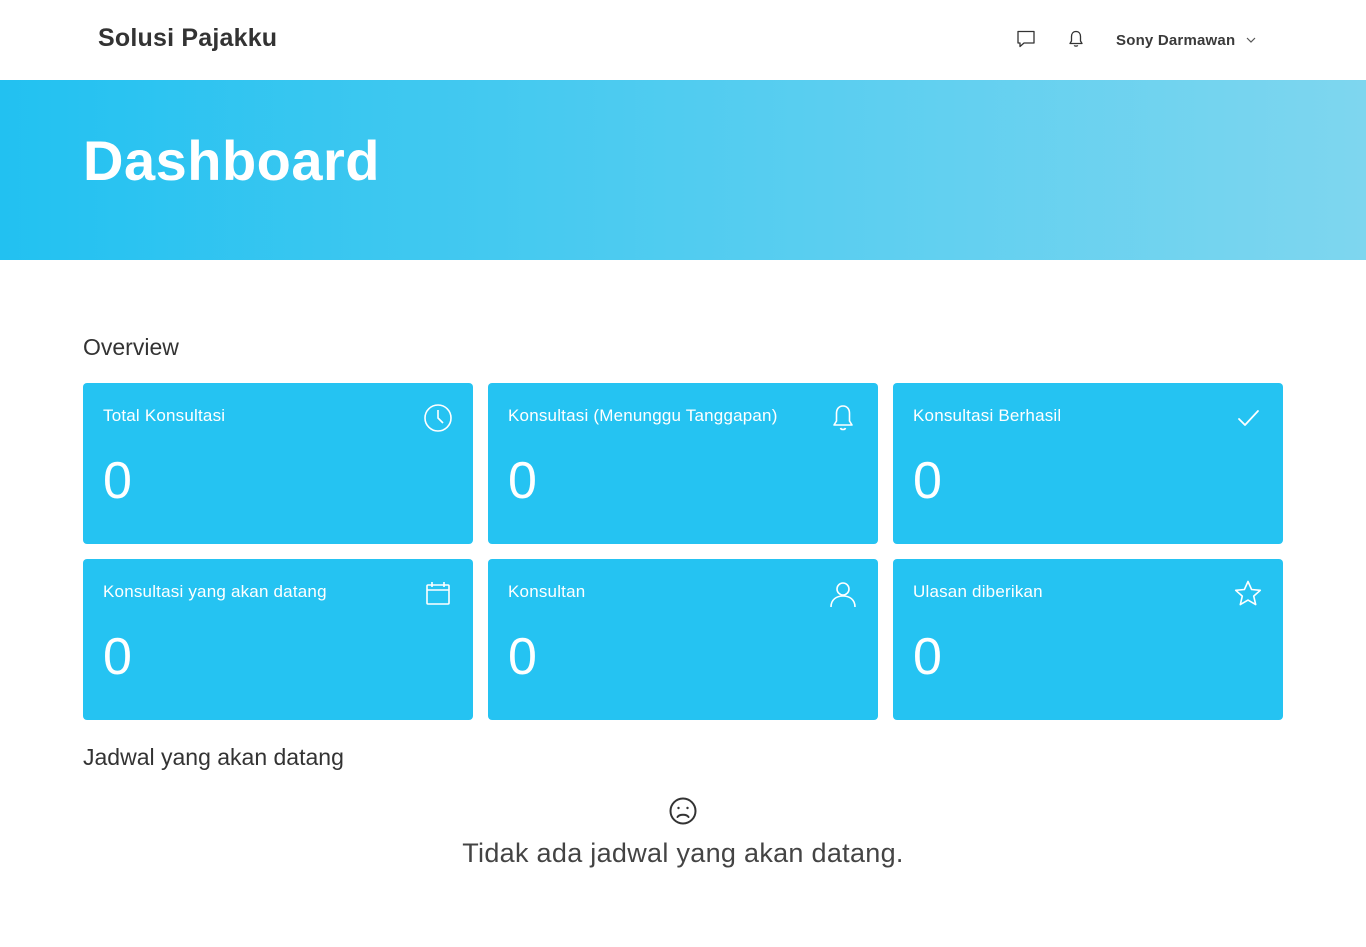 The height and width of the screenshot is (947, 1366). What do you see at coordinates (643, 415) in the screenshot?
I see `card-label: Konsultasi (Menunggu Tanggapan)` at bounding box center [643, 415].